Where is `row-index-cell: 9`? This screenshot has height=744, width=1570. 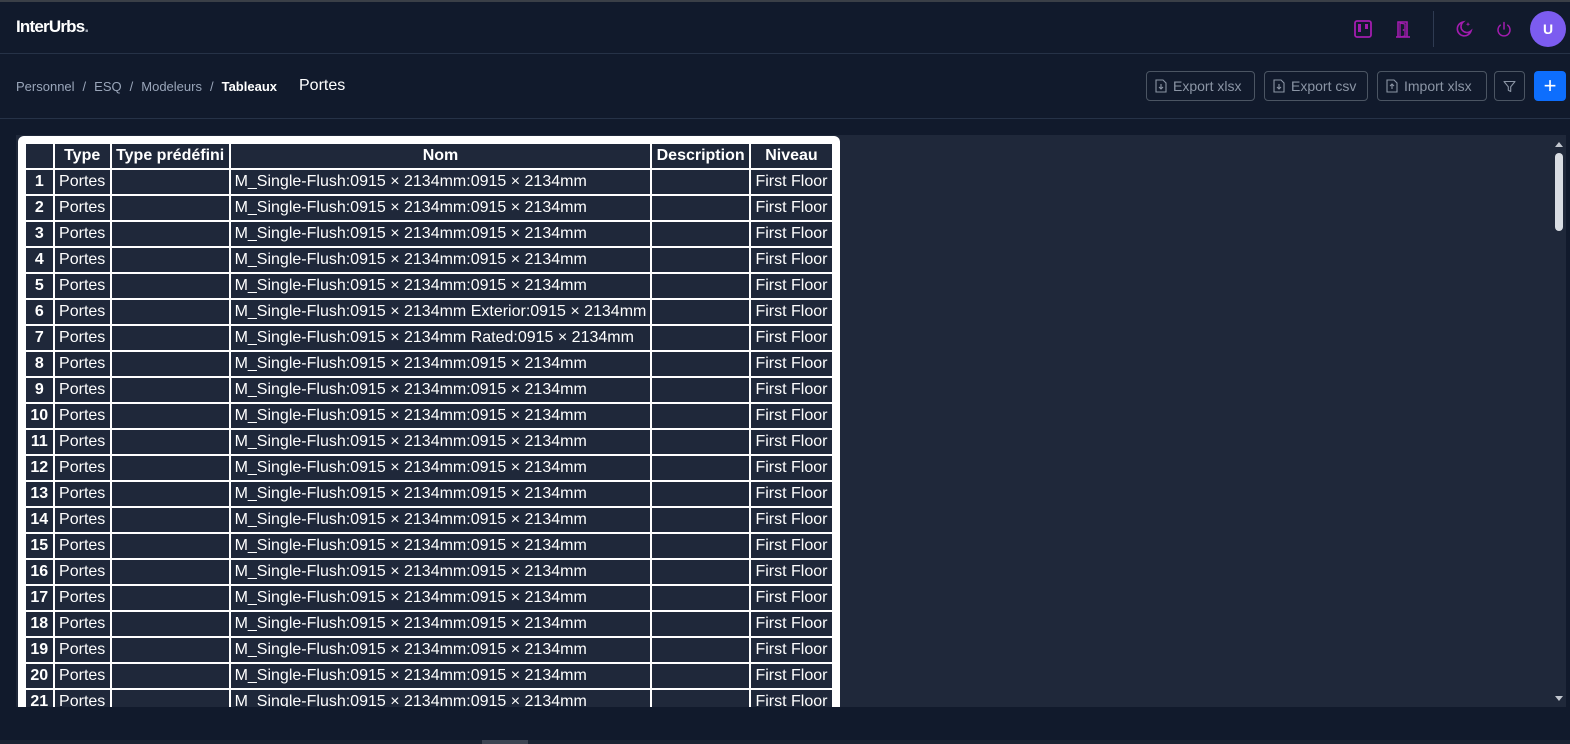 row-index-cell: 9 is located at coordinates (39, 390).